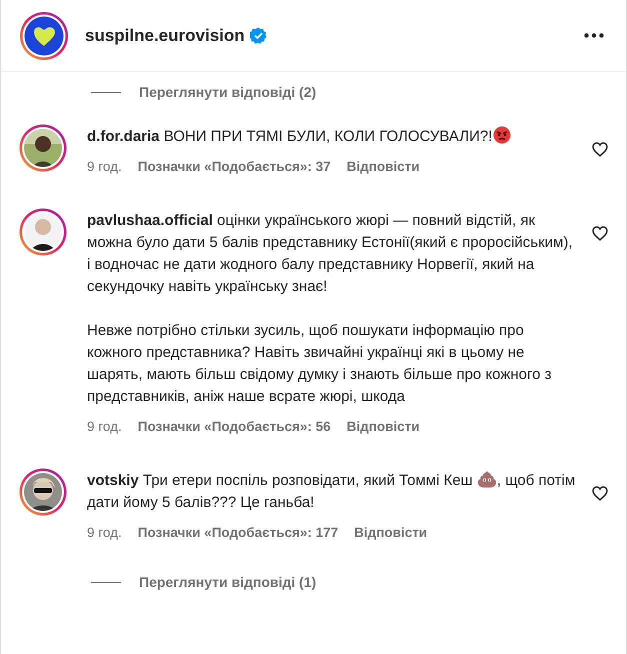 The image size is (627, 654). I want to click on comment-text: pavlushaa.official оцінки українського жюрі — повний відстій, як можна було дати 5 балів представнику Естонії(який є проросійським), і водночас не дати жодного балу представнику Норвегії, який на секундочку навіть українську знає!, so click(330, 254).